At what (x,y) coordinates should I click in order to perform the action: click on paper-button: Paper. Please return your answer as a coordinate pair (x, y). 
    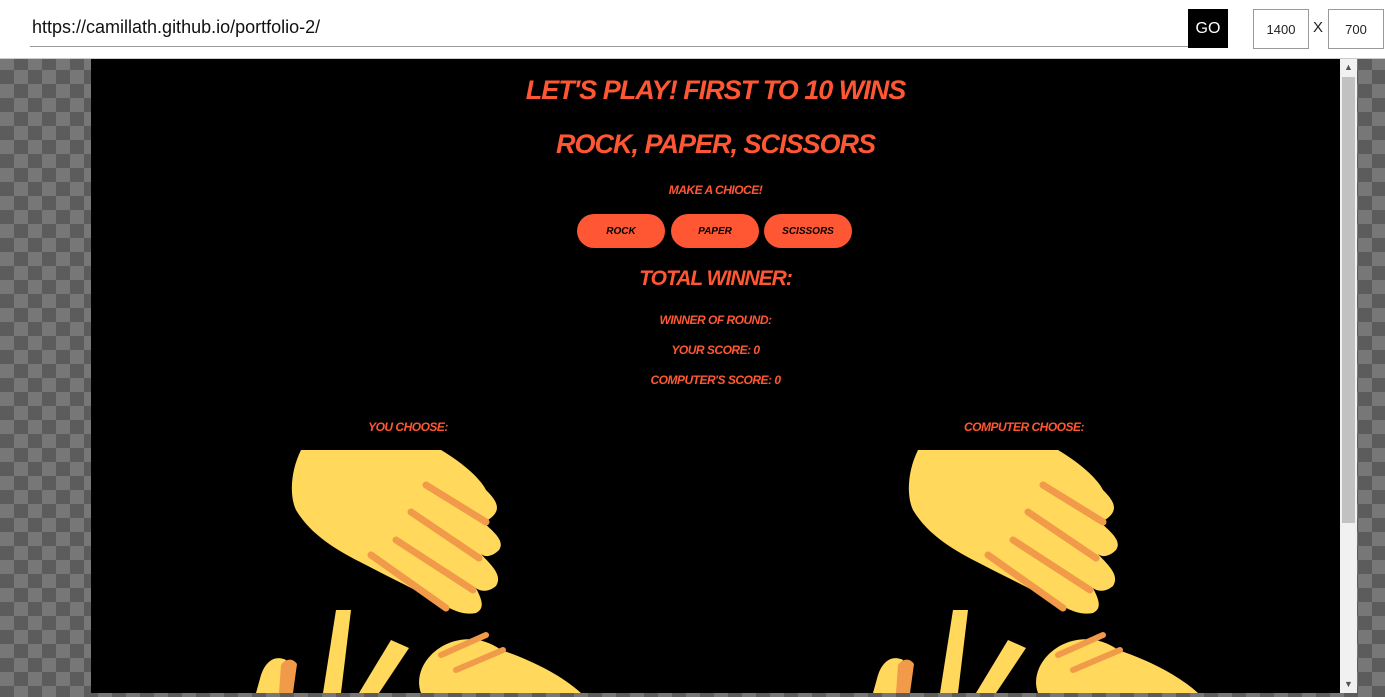
    Looking at the image, I should click on (715, 231).